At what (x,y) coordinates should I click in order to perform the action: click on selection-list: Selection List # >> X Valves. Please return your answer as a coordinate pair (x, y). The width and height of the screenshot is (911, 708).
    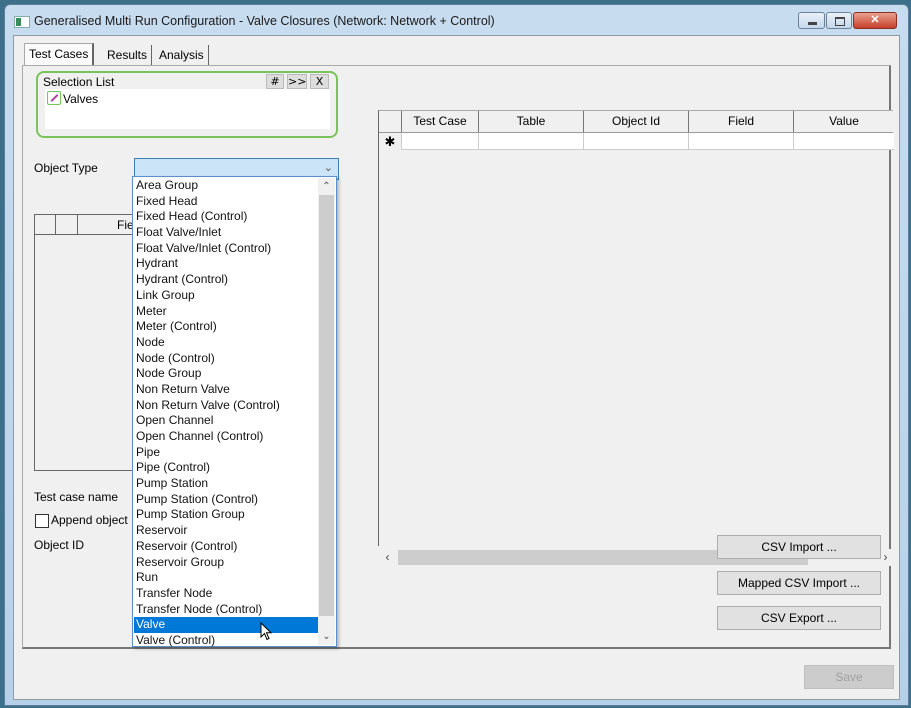
    Looking at the image, I should click on (187, 104).